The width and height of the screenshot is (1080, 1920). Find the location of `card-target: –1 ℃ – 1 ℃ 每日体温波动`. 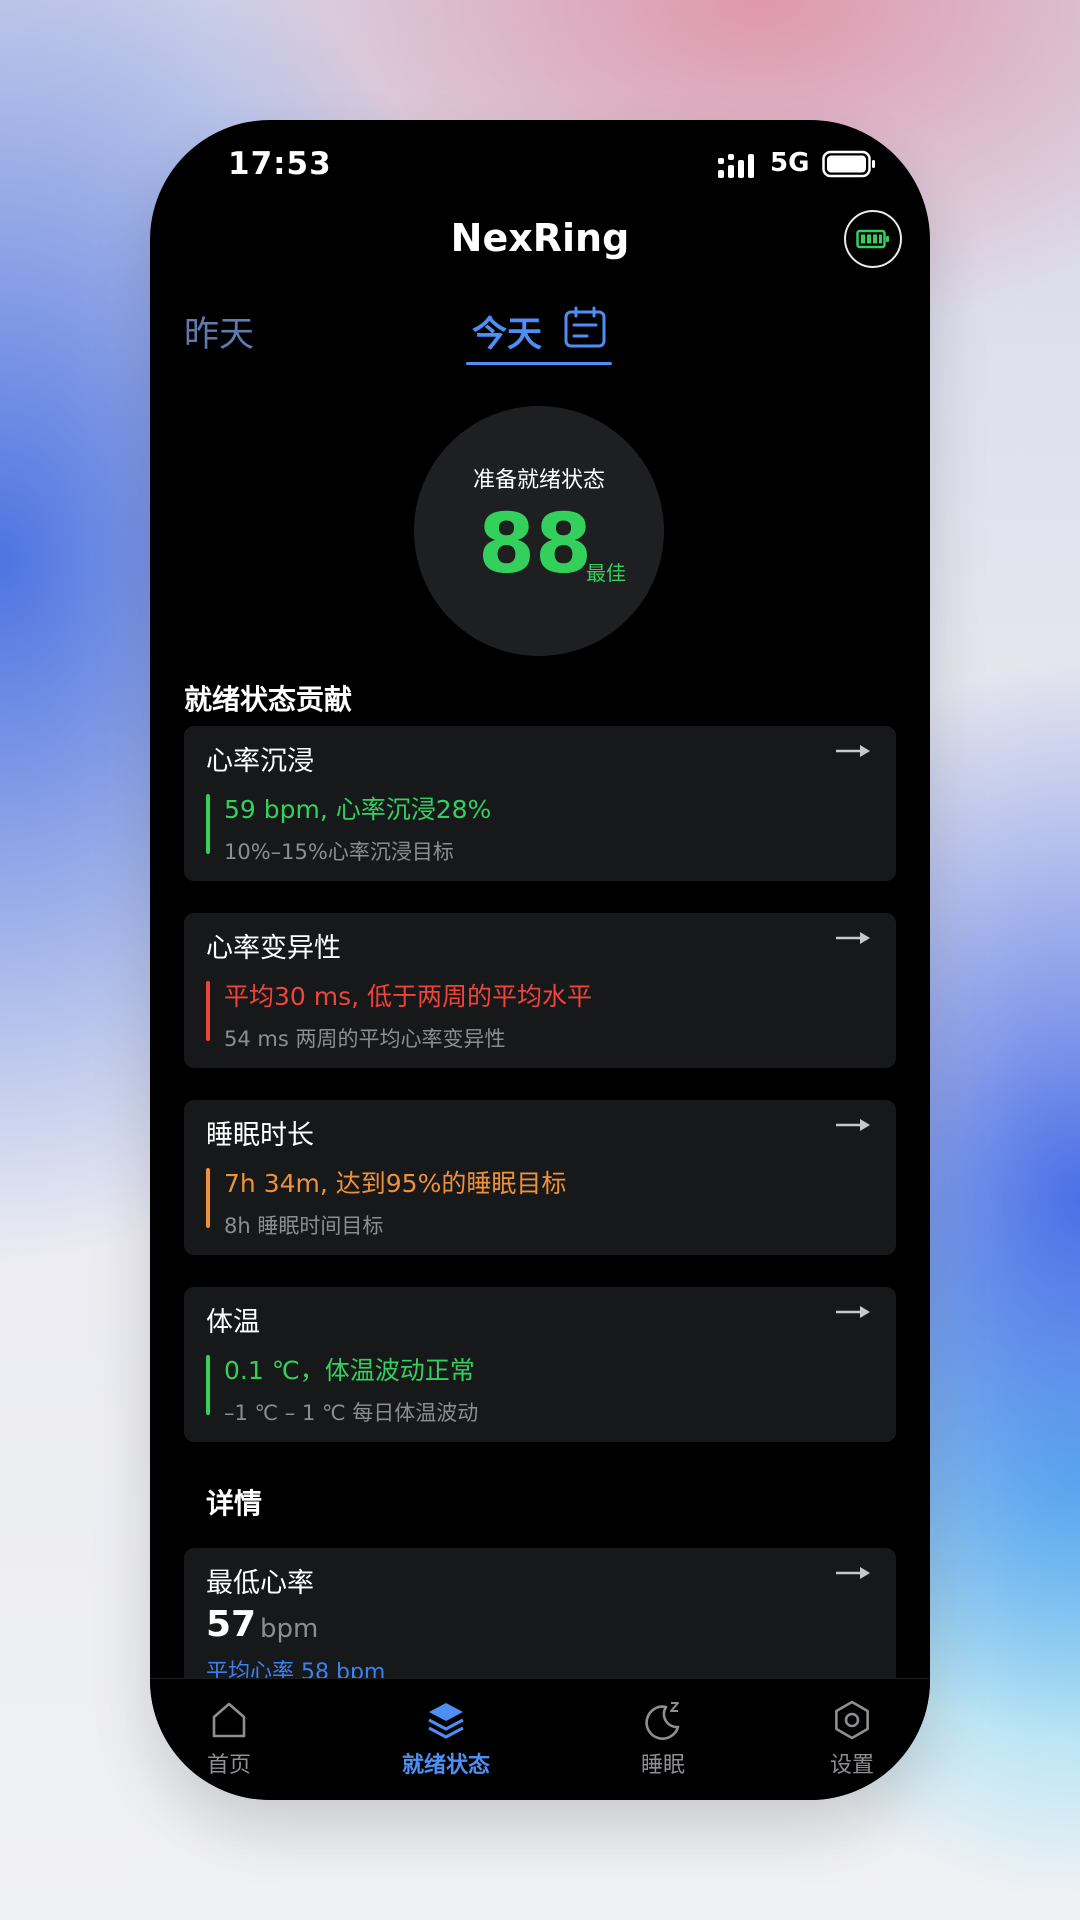

card-target: –1 ℃ – 1 ℃ 每日体温波动 is located at coordinates (351, 1413).